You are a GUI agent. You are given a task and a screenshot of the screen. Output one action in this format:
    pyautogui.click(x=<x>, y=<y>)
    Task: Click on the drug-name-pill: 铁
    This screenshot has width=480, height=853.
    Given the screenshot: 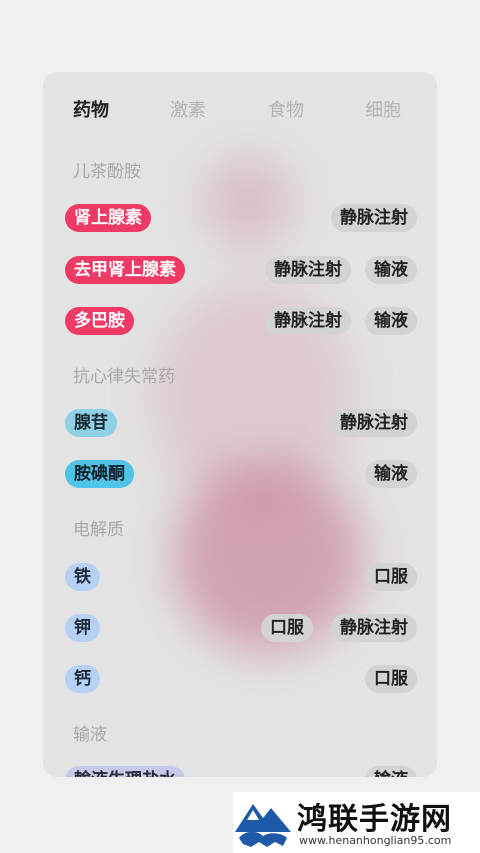 What is the action you would take?
    pyautogui.click(x=82, y=577)
    